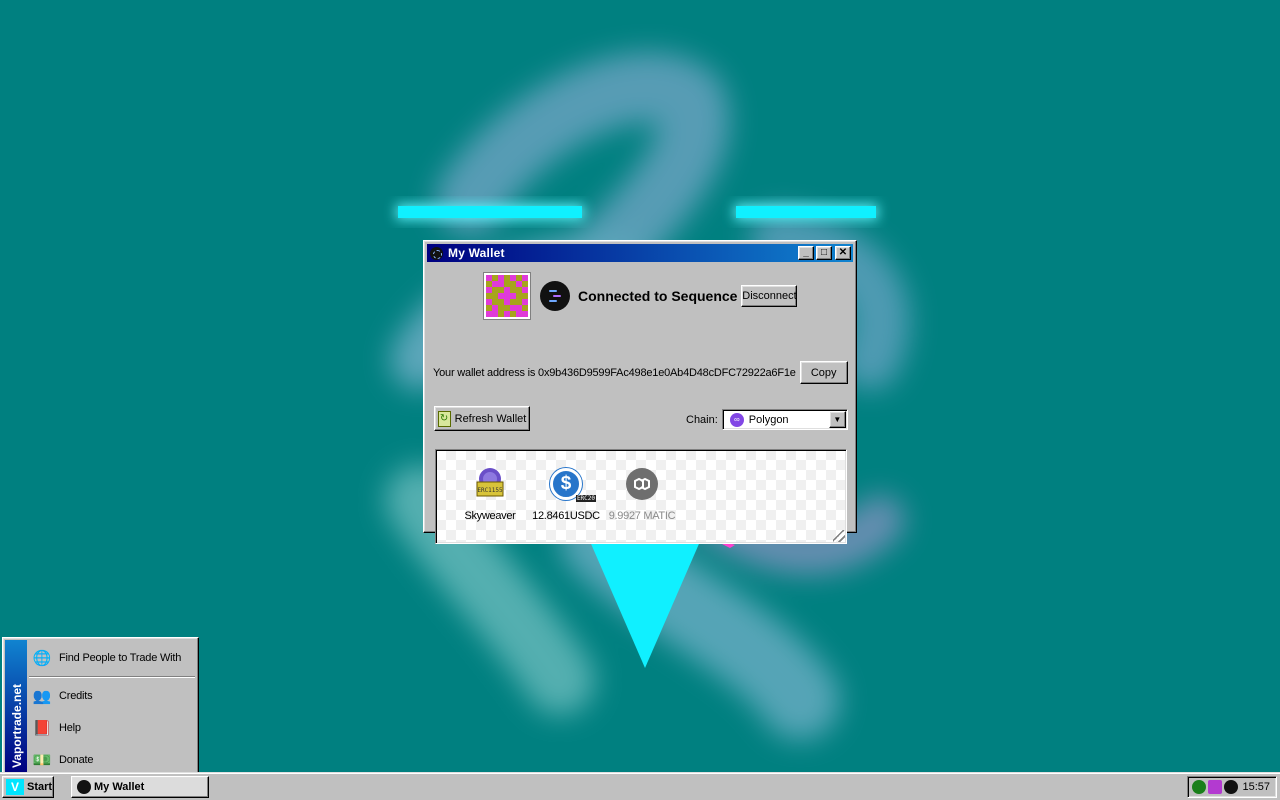 The image size is (1280, 800). Describe the element at coordinates (823, 372) in the screenshot. I see `copy-button: Copy` at that location.